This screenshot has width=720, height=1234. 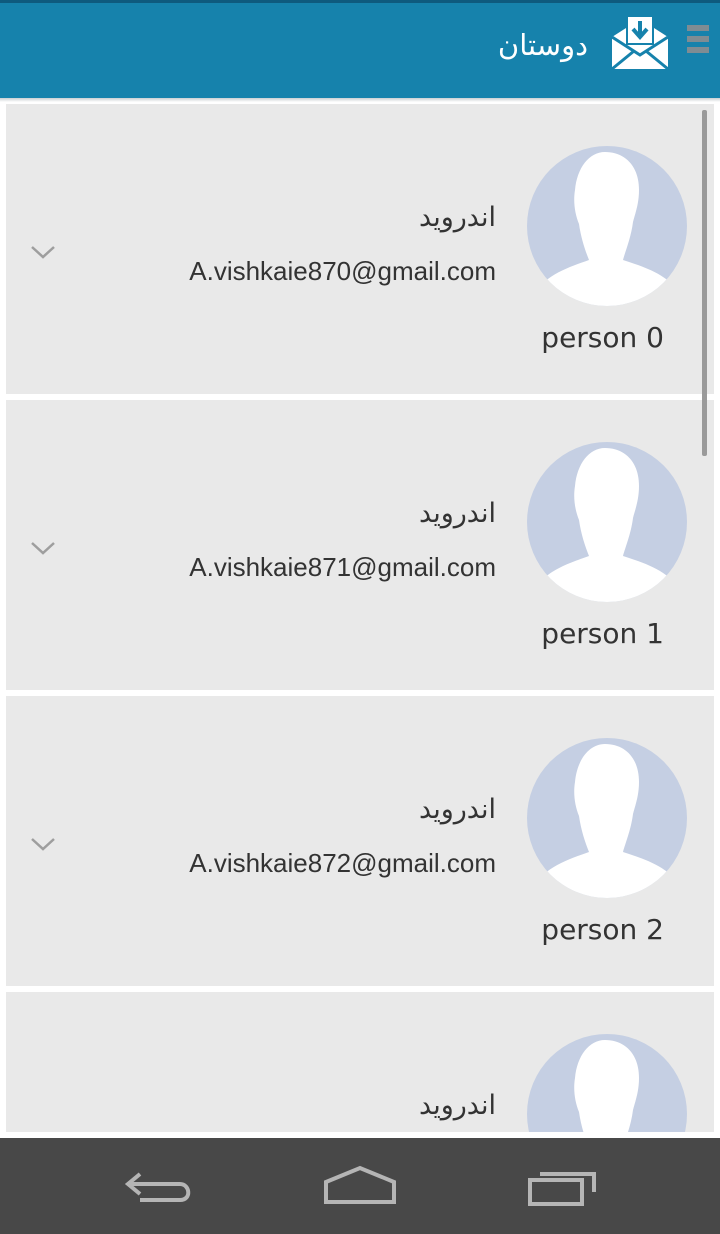 What do you see at coordinates (342, 567) in the screenshot?
I see `contact-email: A.vishkaie871@gmail.com` at bounding box center [342, 567].